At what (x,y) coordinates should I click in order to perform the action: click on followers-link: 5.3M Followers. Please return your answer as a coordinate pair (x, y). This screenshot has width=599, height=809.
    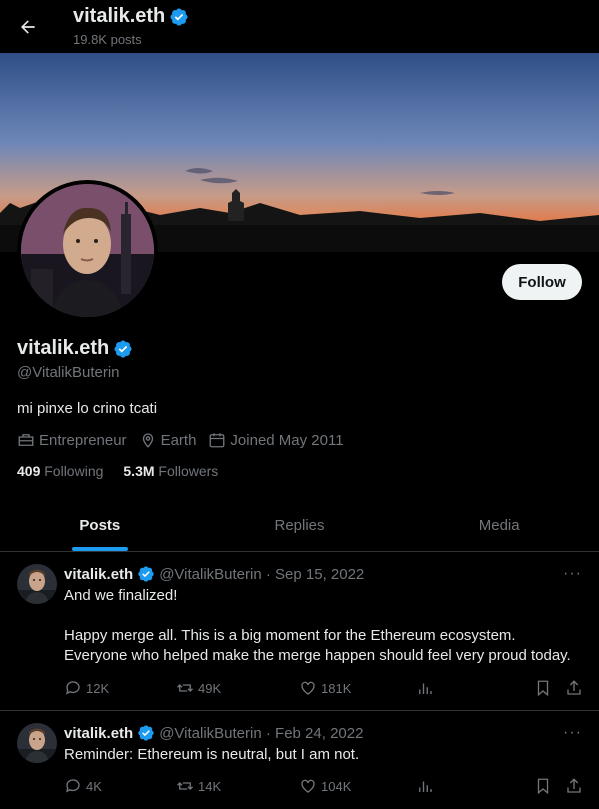
    Looking at the image, I should click on (170, 471).